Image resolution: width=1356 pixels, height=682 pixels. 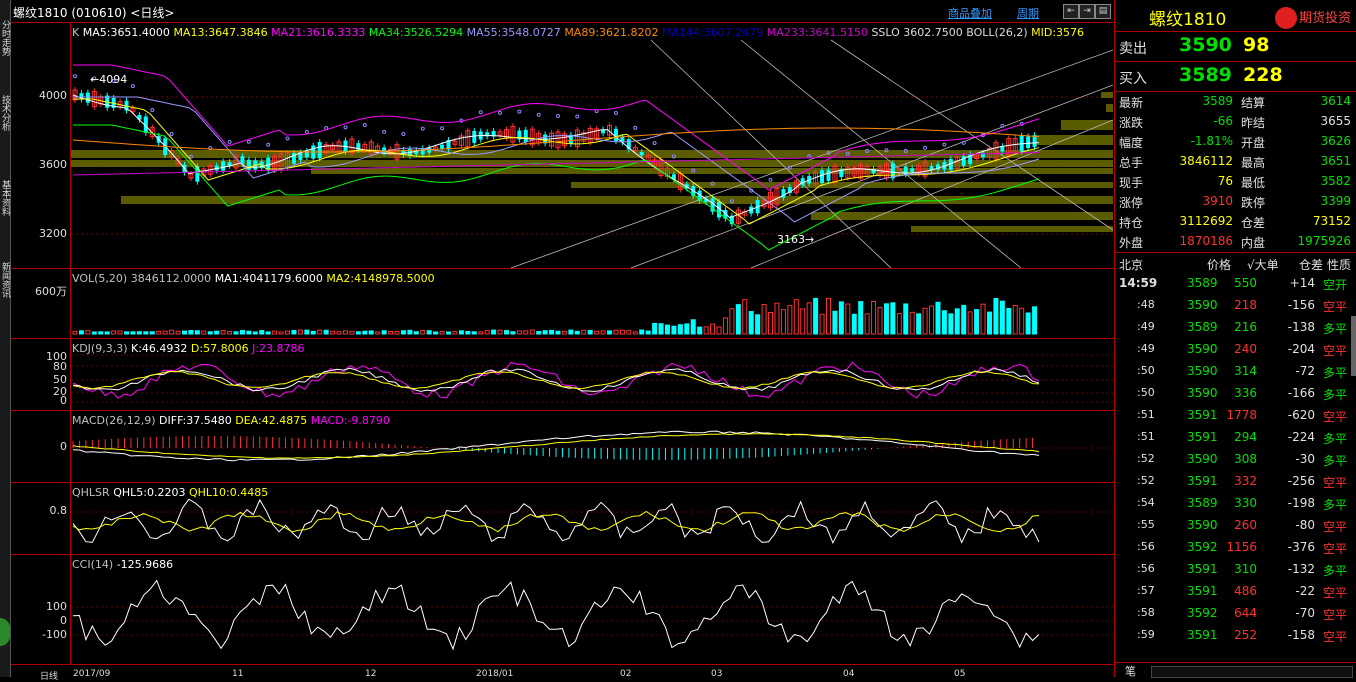 I want to click on qhlsr-y-label: 0.8, so click(x=58, y=510).